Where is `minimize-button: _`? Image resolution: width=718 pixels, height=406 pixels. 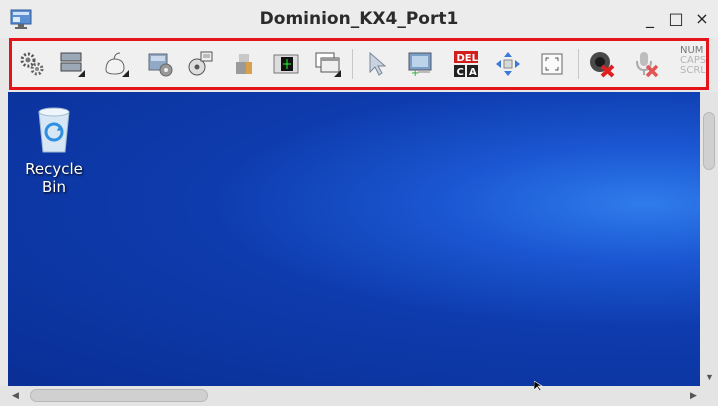
minimize-button: _ is located at coordinates (650, 19).